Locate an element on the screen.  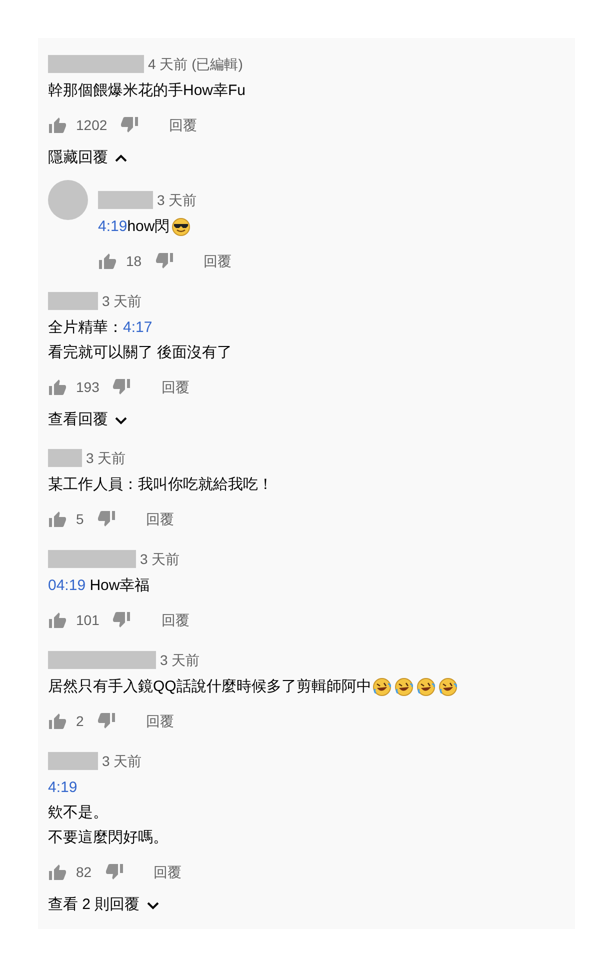
comment-text: How幸福 is located at coordinates (119, 586).